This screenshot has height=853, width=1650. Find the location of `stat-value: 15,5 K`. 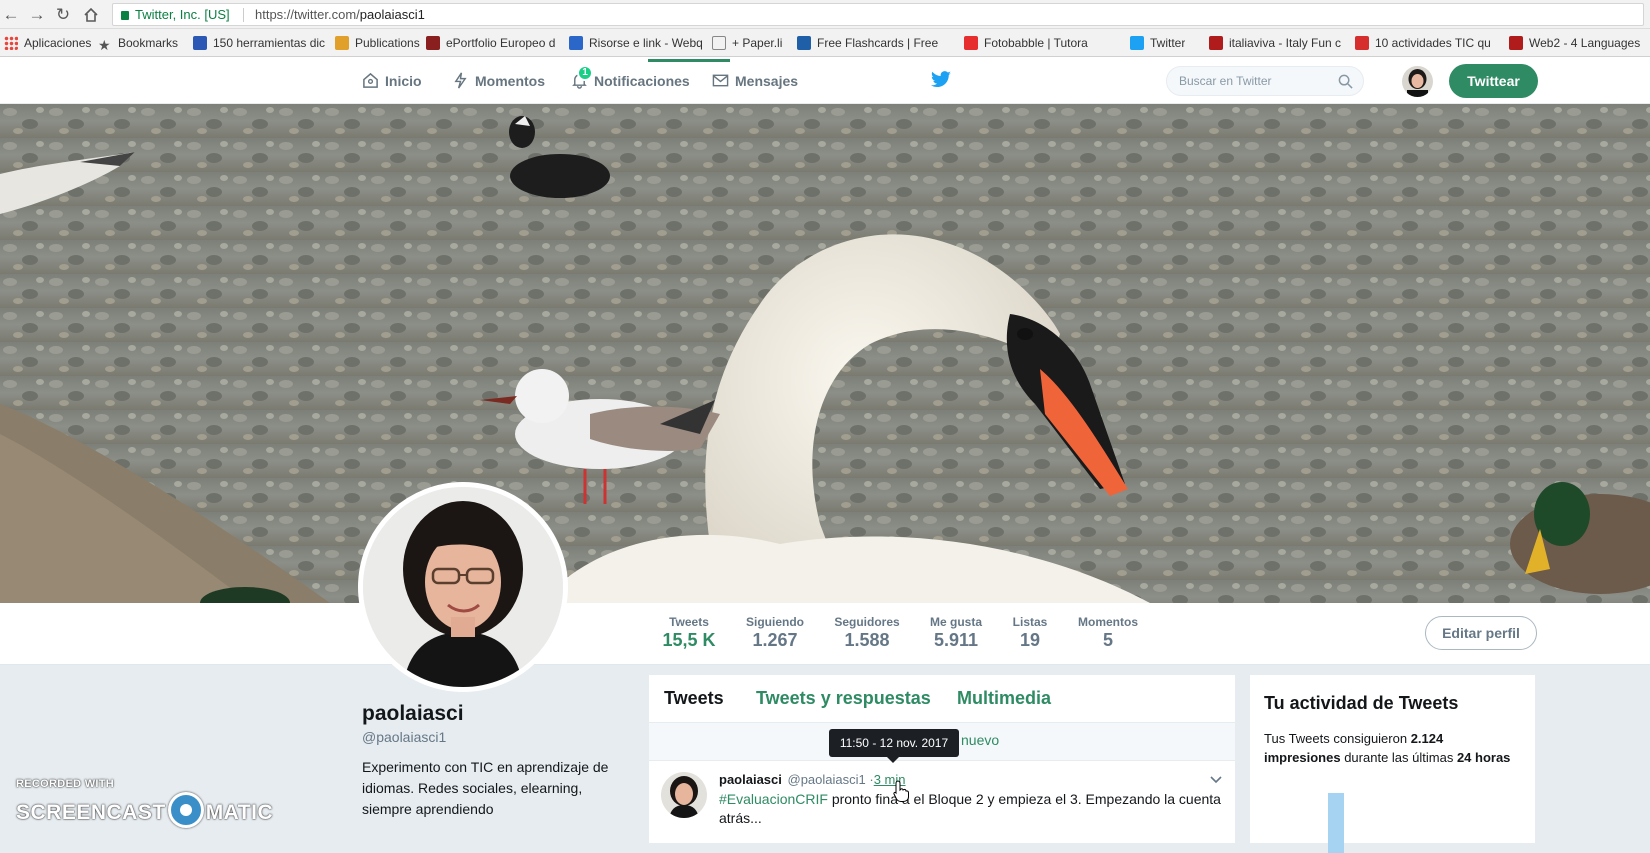

stat-value: 15,5 K is located at coordinates (689, 640).